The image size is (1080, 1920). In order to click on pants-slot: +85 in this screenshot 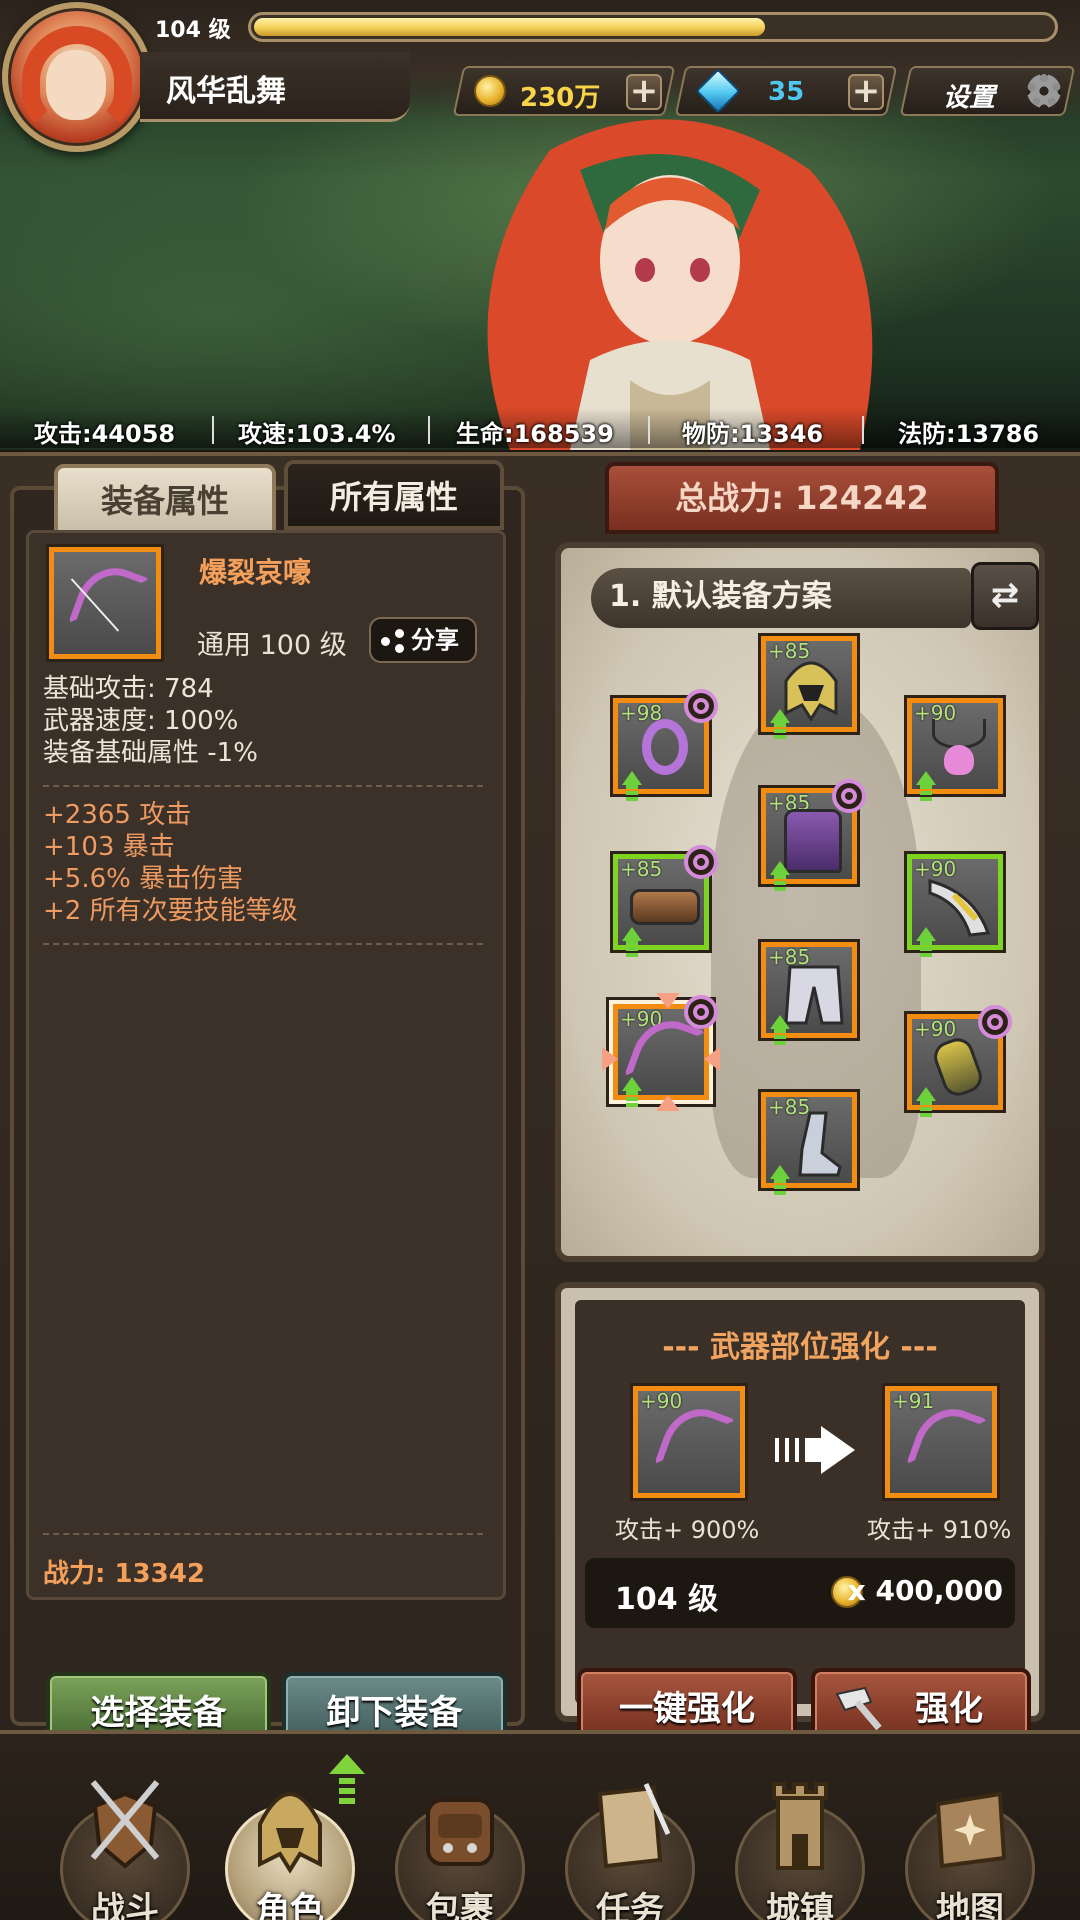, I will do `click(809, 993)`.